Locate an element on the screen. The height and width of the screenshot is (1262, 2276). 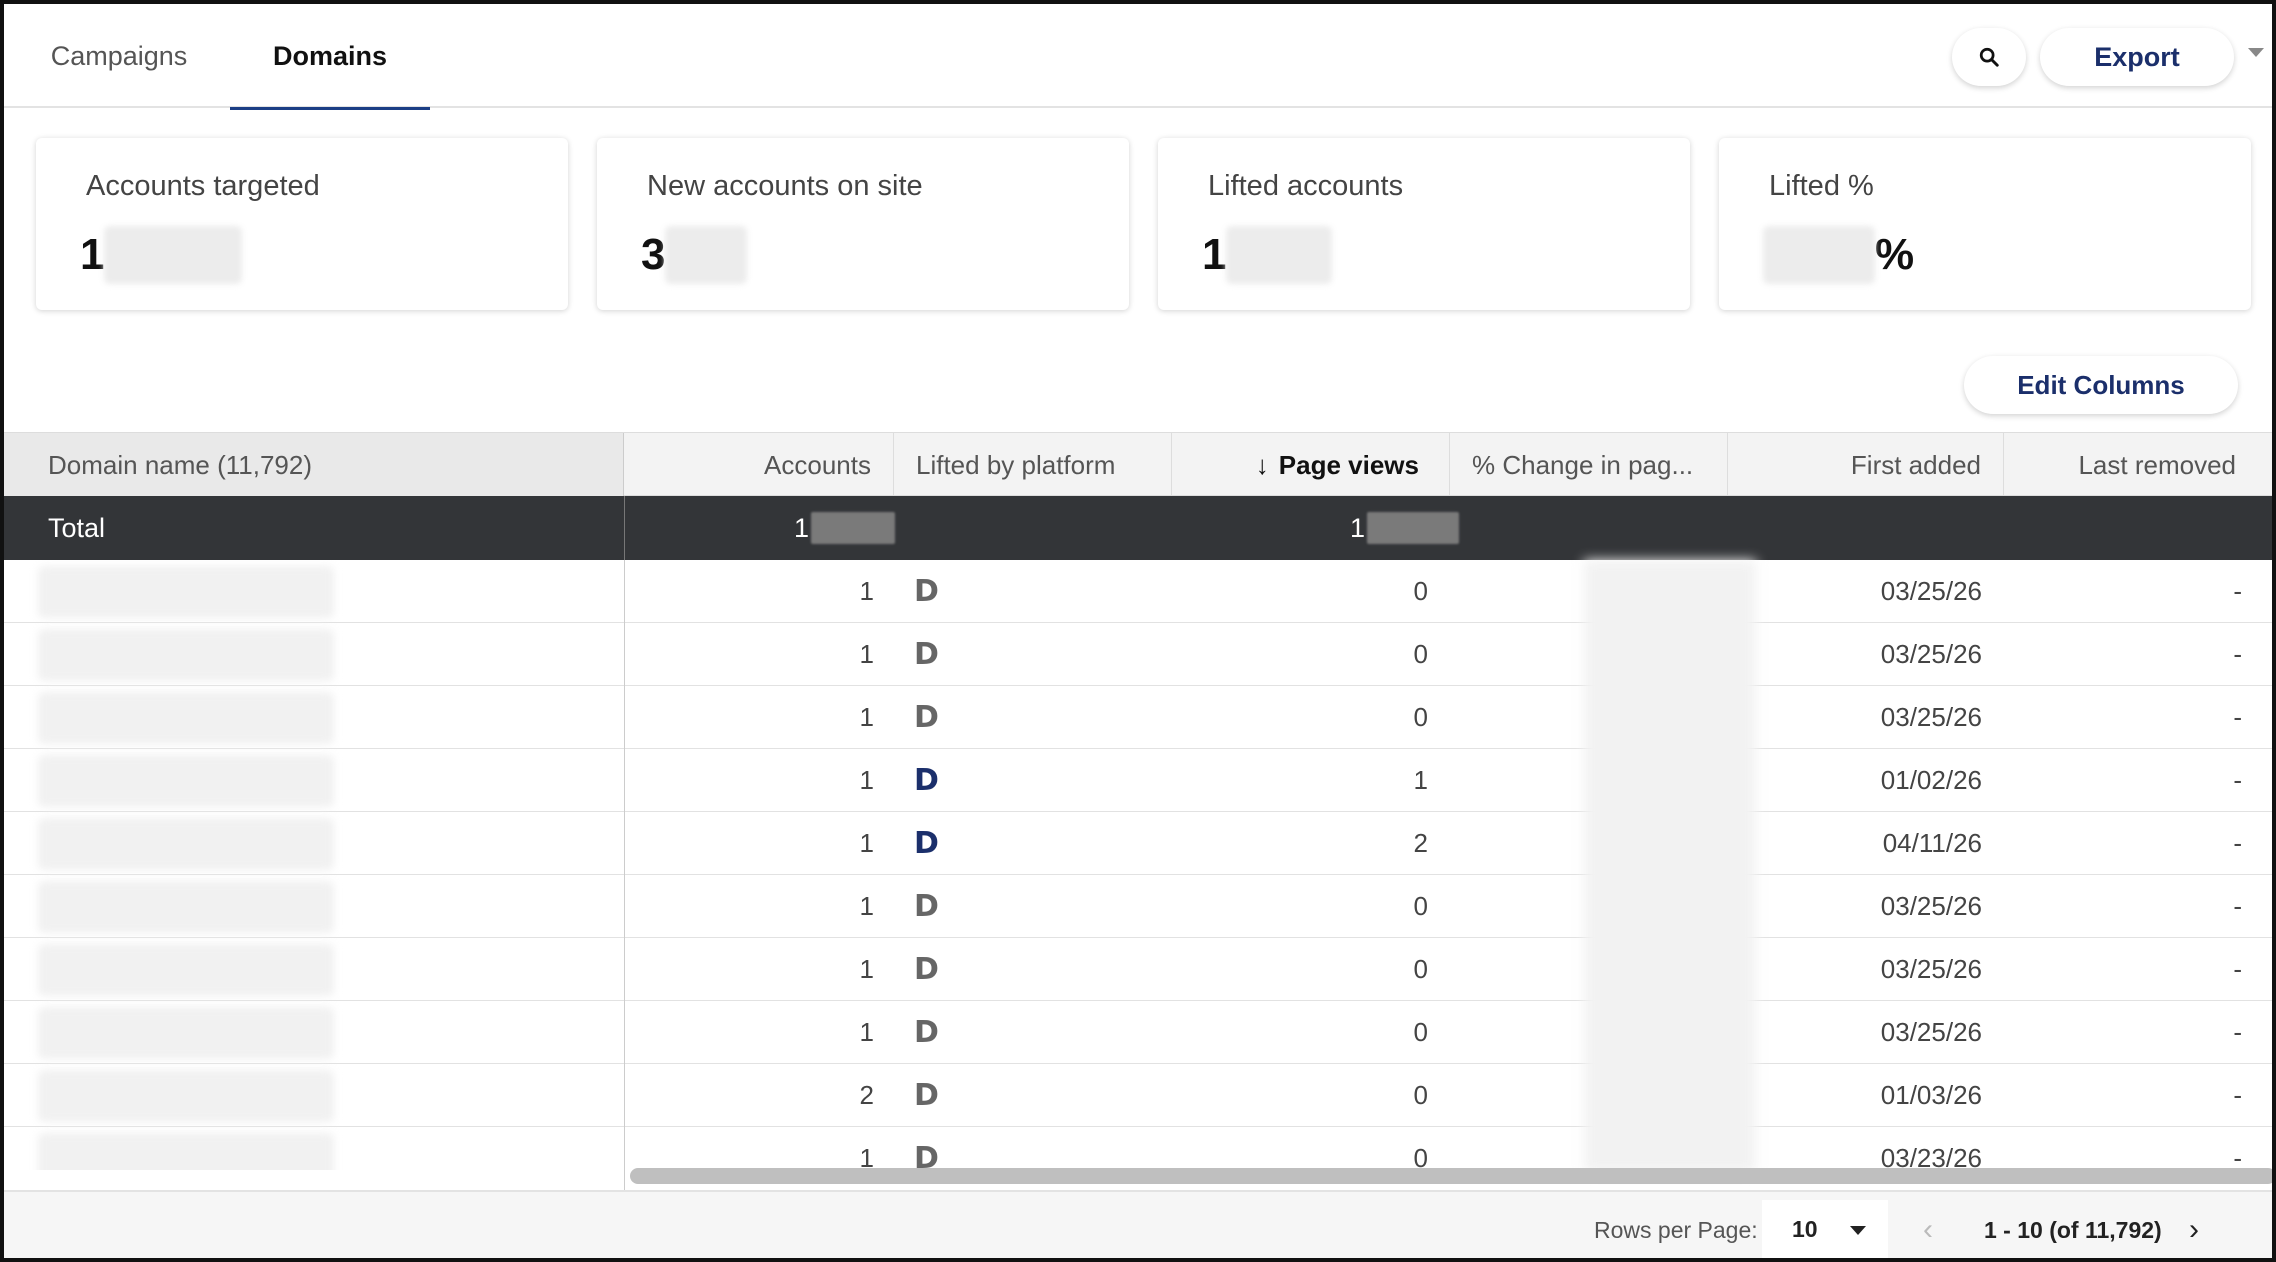
card-lifted-accounts: Lifted accounts 1 is located at coordinates (1424, 224).